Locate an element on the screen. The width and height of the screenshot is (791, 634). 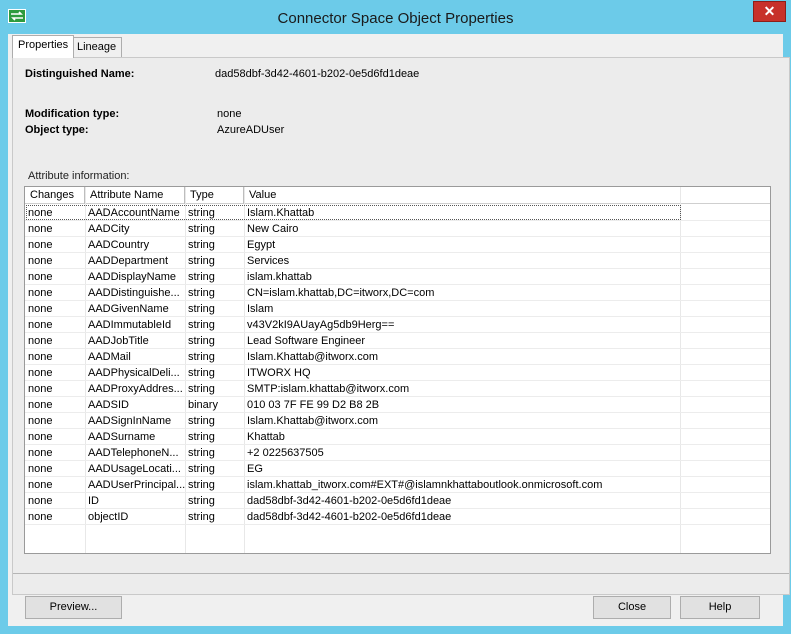
cell-value: ITWORX HQ is located at coordinates (279, 373).